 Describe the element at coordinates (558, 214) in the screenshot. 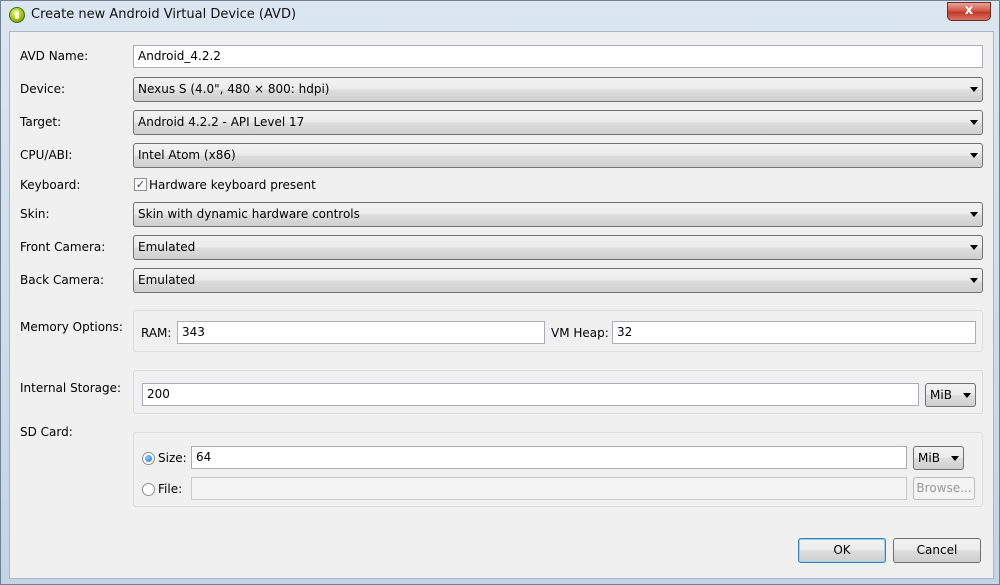

I see `skin-select: Skin with dynamic hardware controls` at that location.